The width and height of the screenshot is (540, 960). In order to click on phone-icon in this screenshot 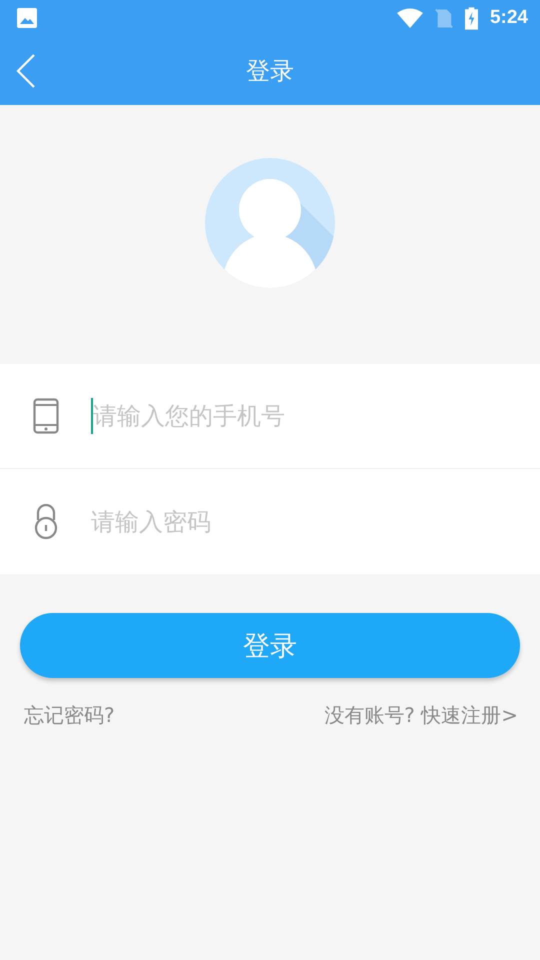, I will do `click(45, 416)`.